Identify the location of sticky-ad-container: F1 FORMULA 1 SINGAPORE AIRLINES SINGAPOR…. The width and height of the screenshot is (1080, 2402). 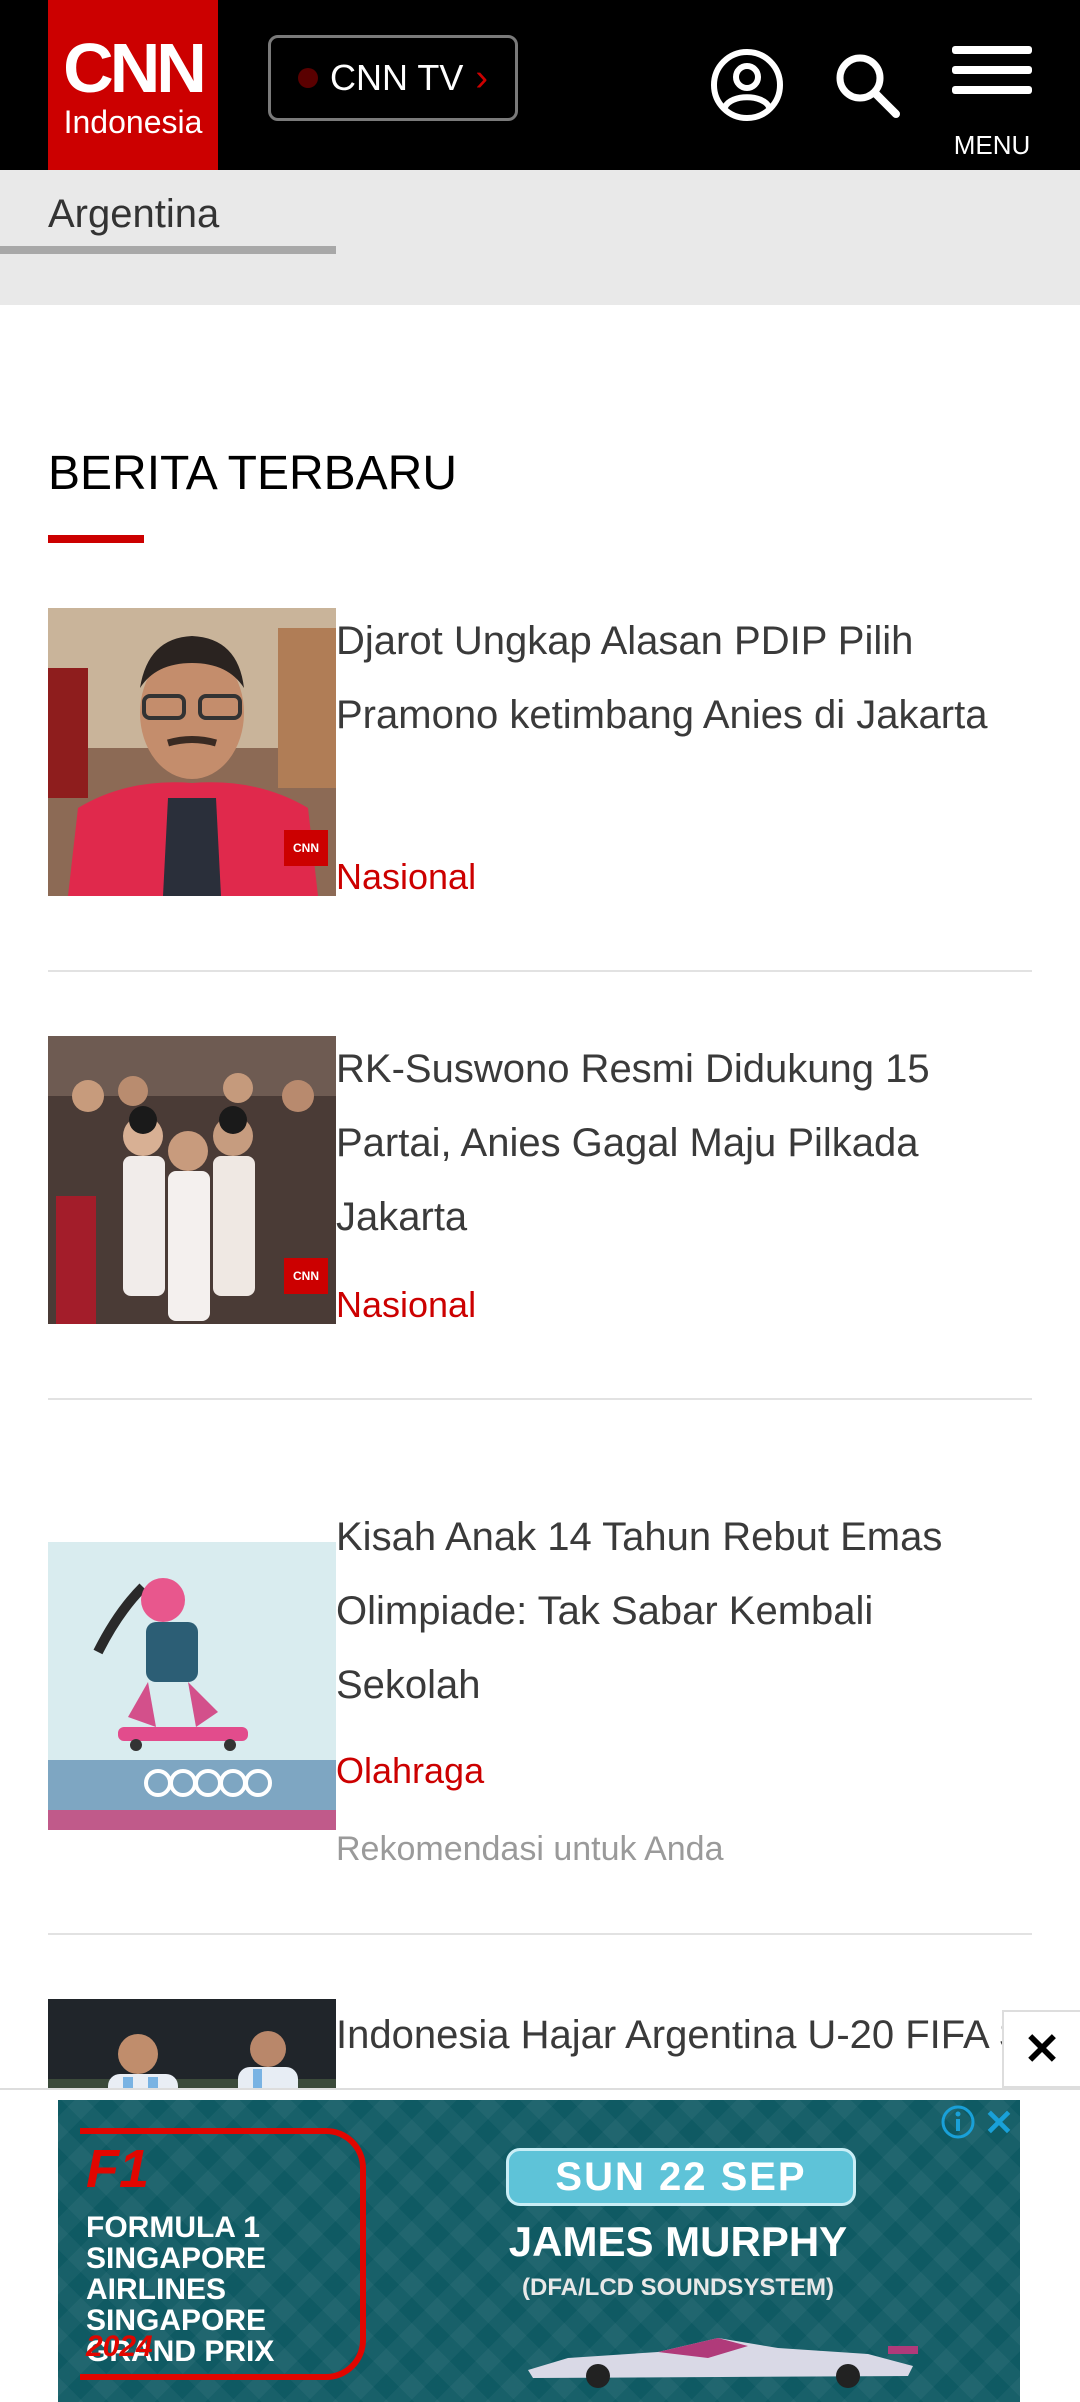
(540, 2245).